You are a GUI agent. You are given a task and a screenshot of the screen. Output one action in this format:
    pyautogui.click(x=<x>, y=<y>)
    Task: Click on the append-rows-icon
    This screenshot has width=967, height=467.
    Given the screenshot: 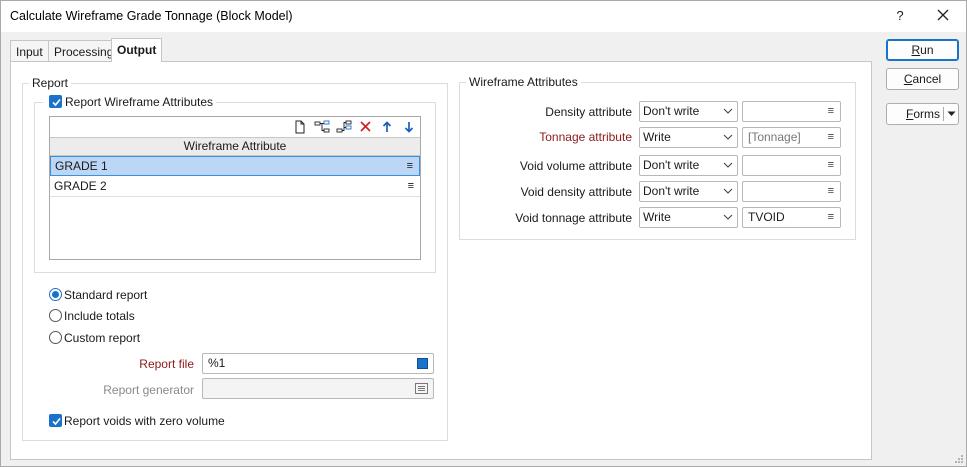 What is the action you would take?
    pyautogui.click(x=344, y=126)
    